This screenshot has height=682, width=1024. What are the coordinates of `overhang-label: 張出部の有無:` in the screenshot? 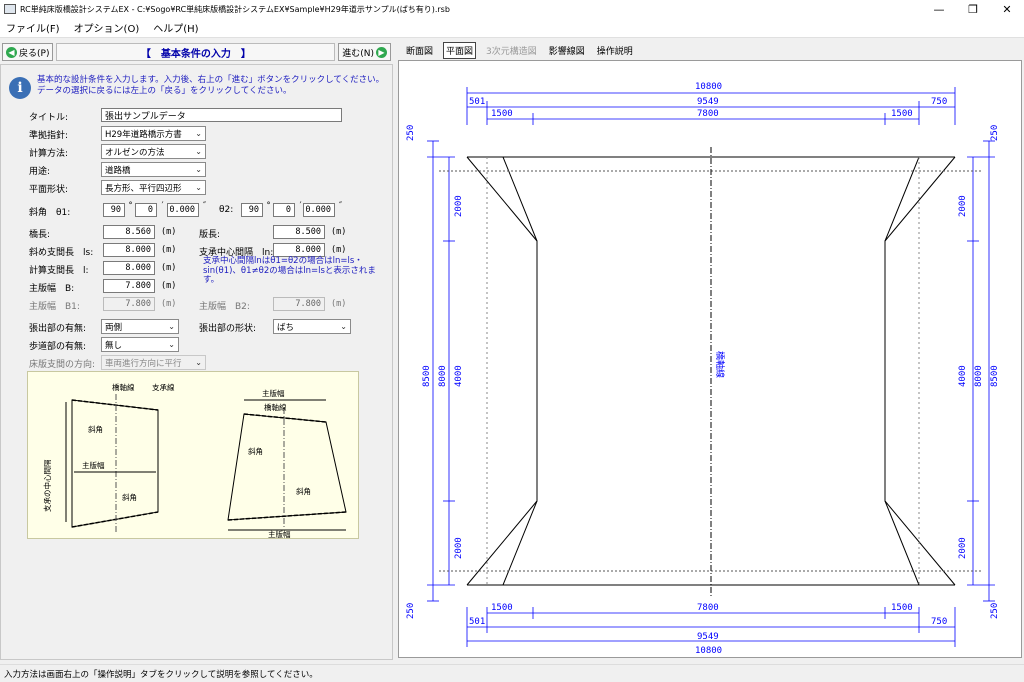 It's located at (58, 329).